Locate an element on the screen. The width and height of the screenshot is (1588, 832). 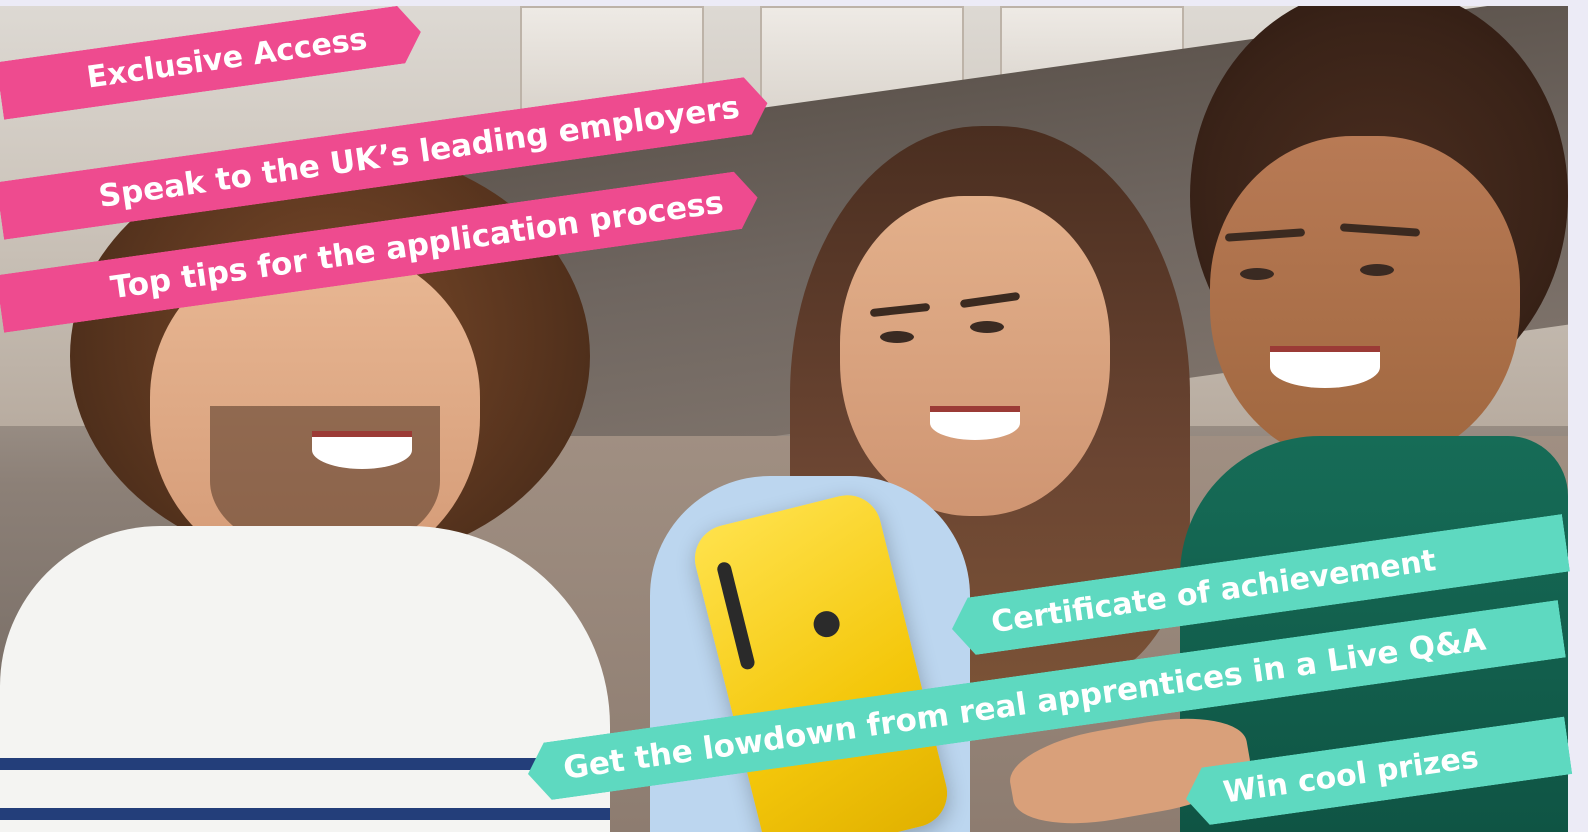
man-smile is located at coordinates (362, 450).